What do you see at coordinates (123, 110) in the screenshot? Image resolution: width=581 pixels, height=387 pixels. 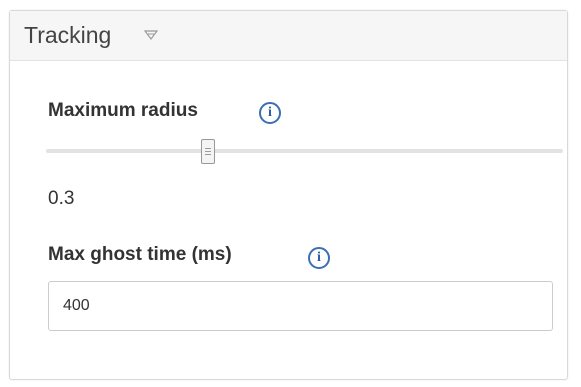 I see `maximum-radius-label: Maximum radius` at bounding box center [123, 110].